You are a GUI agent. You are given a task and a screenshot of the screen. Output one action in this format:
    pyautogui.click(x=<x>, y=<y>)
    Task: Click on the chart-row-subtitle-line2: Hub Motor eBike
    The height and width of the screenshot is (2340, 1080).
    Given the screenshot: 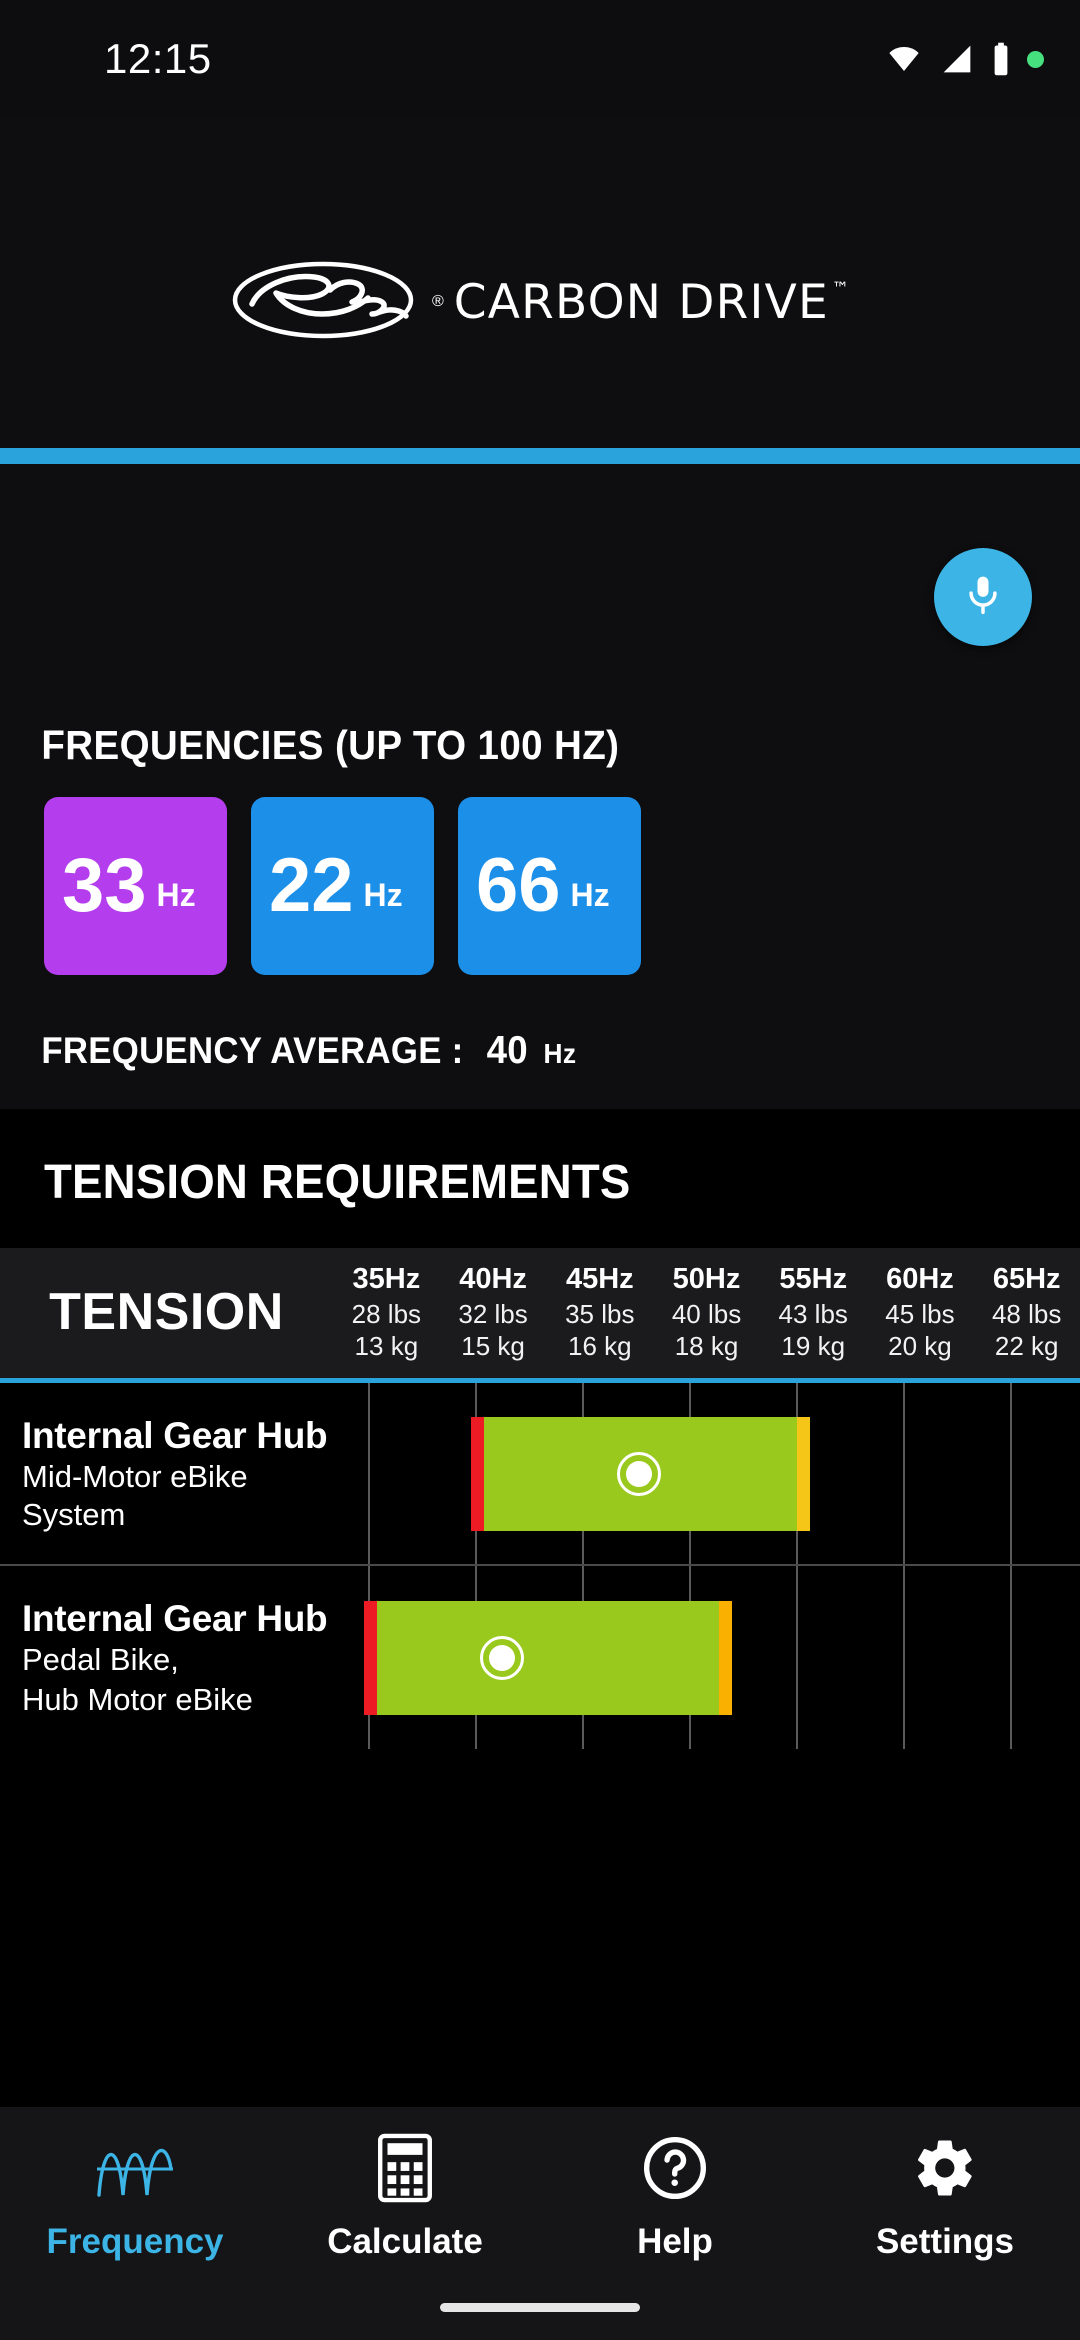 What is the action you would take?
    pyautogui.click(x=137, y=1699)
    